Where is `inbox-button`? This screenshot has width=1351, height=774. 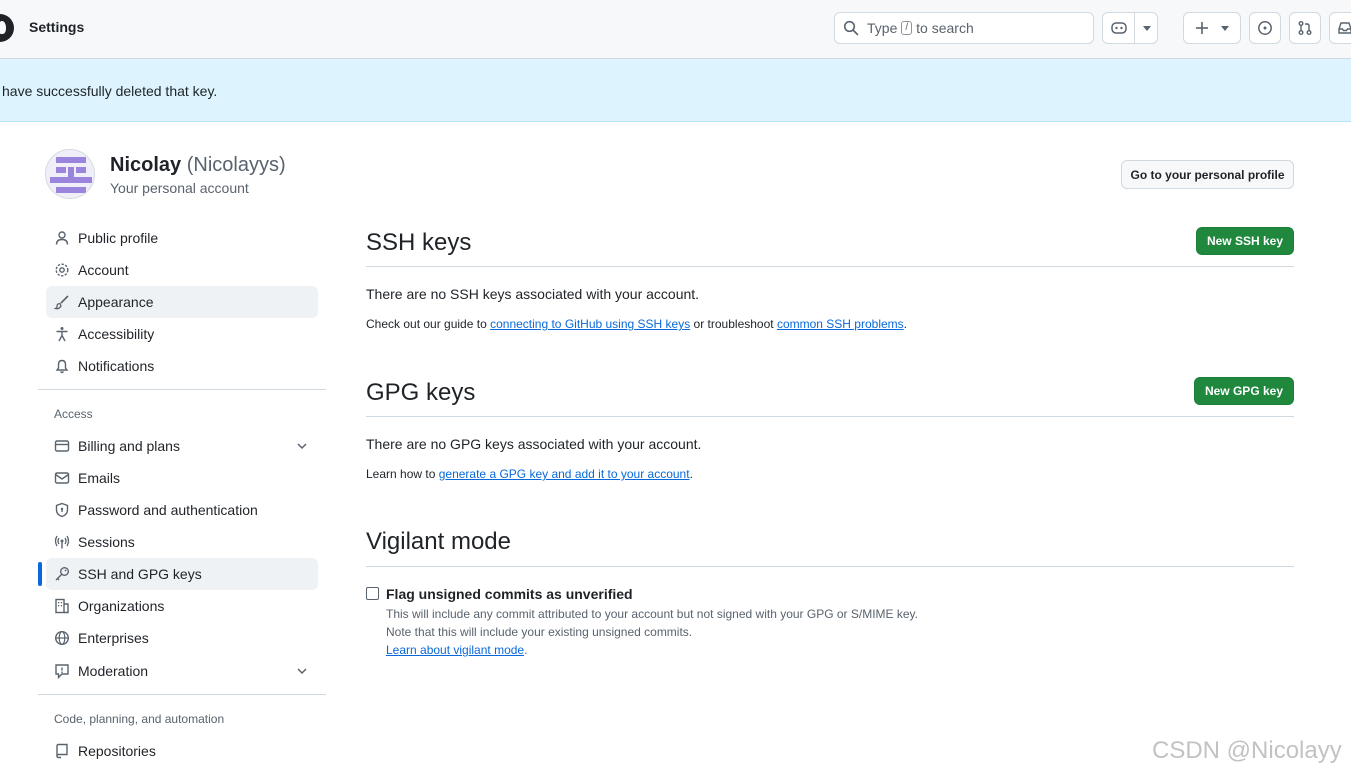 inbox-button is located at coordinates (1340, 28).